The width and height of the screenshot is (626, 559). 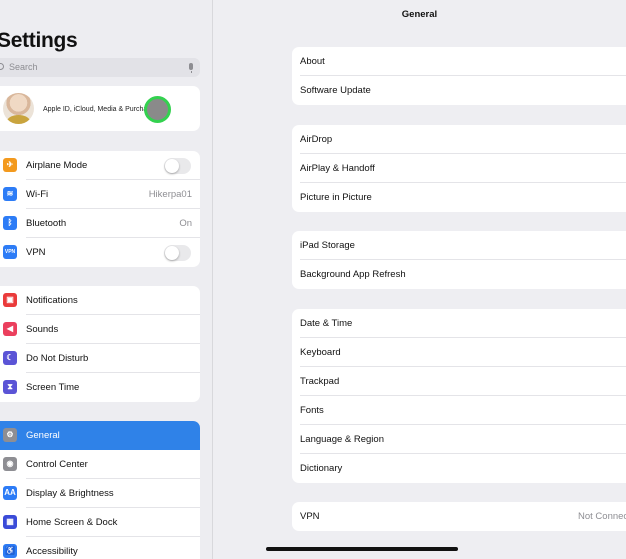 What do you see at coordinates (459, 439) in the screenshot?
I see `general-item-language-and-region: Language & Region` at bounding box center [459, 439].